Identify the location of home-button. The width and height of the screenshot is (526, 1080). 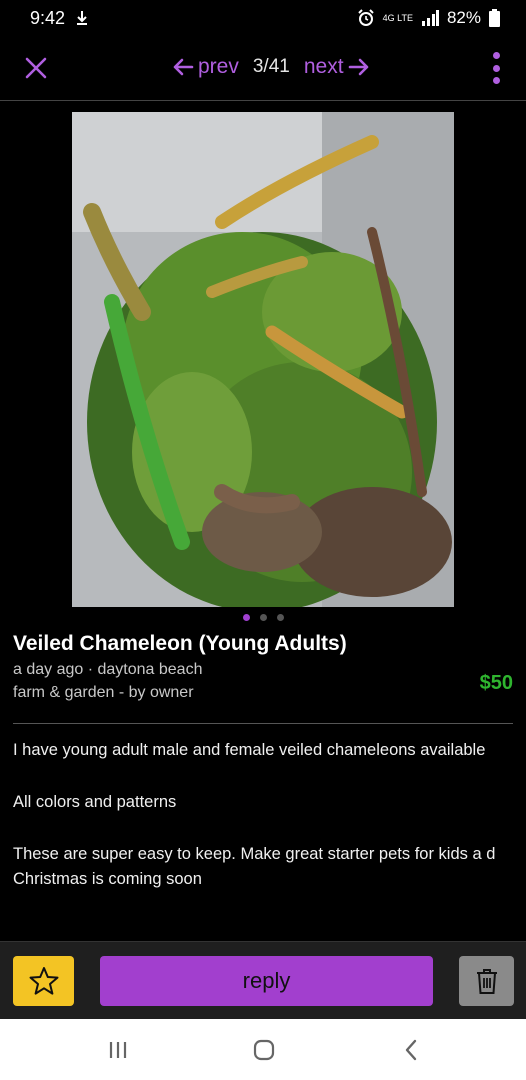
(264, 1050).